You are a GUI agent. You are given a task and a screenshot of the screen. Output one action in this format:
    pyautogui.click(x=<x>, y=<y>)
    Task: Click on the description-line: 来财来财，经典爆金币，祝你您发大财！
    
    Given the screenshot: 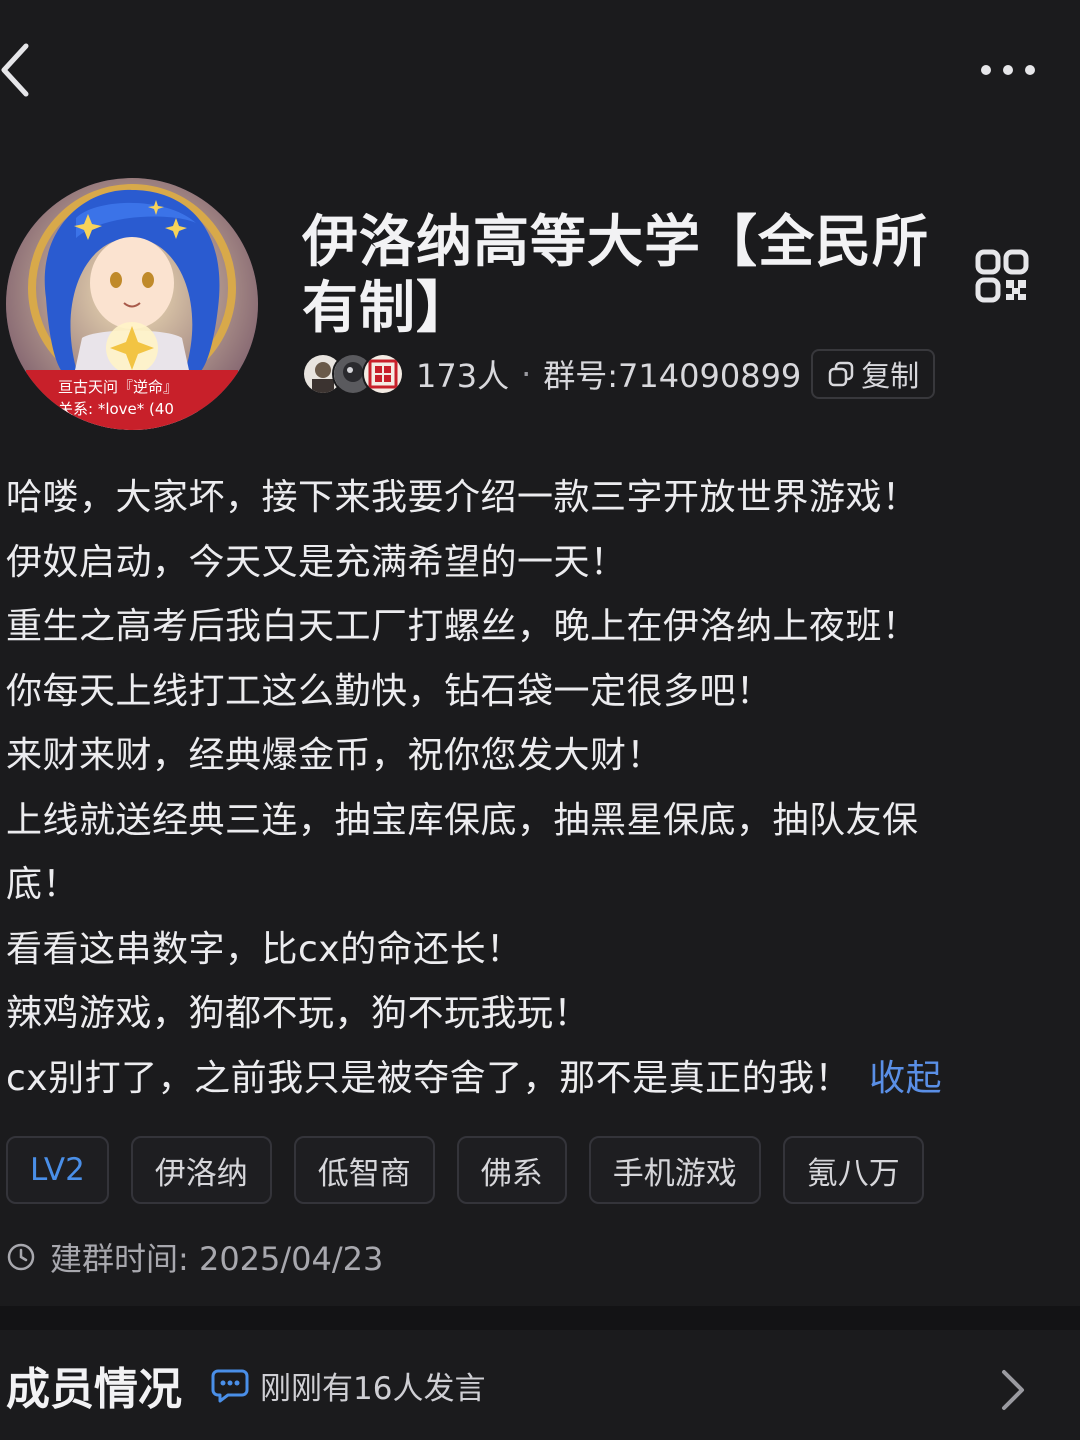 What is the action you would take?
    pyautogui.click(x=335, y=755)
    